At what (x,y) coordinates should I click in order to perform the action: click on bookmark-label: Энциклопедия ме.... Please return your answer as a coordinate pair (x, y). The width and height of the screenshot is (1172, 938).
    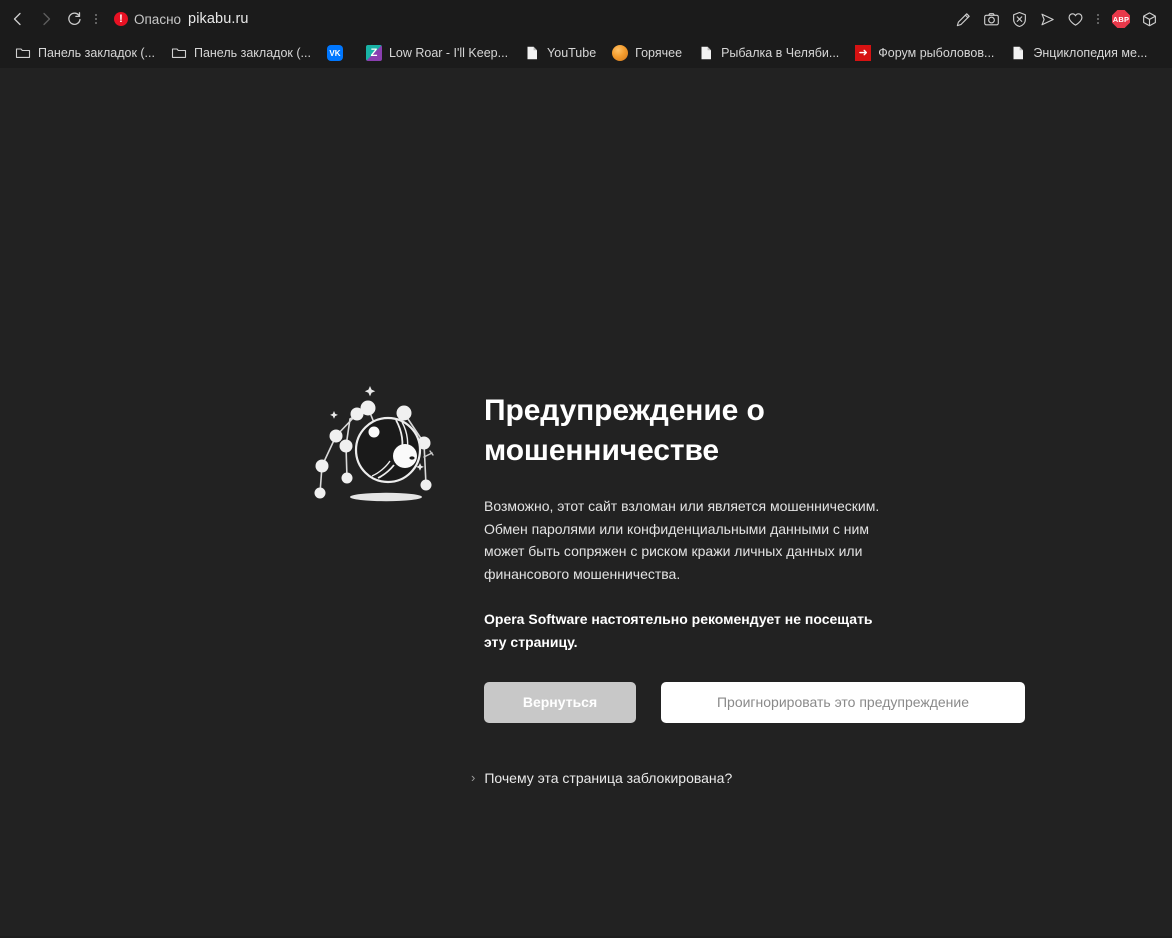
    Looking at the image, I should click on (1090, 53).